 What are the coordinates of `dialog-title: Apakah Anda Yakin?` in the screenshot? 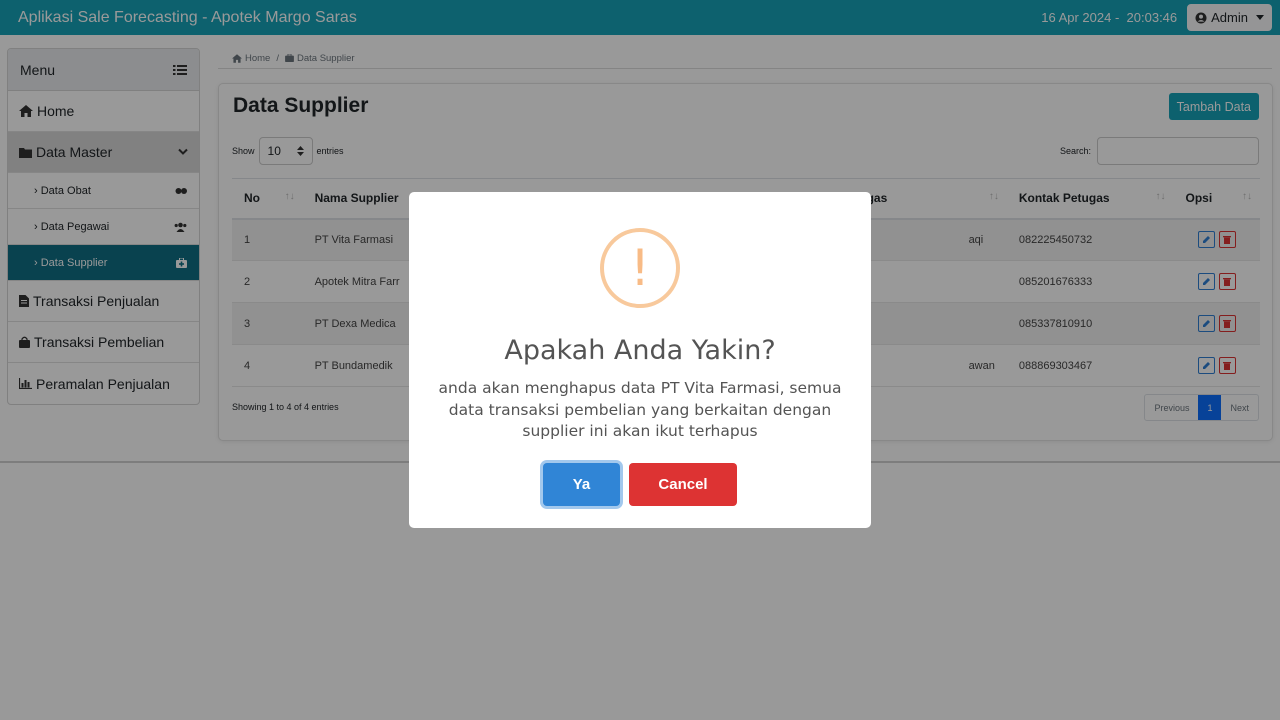 It's located at (640, 350).